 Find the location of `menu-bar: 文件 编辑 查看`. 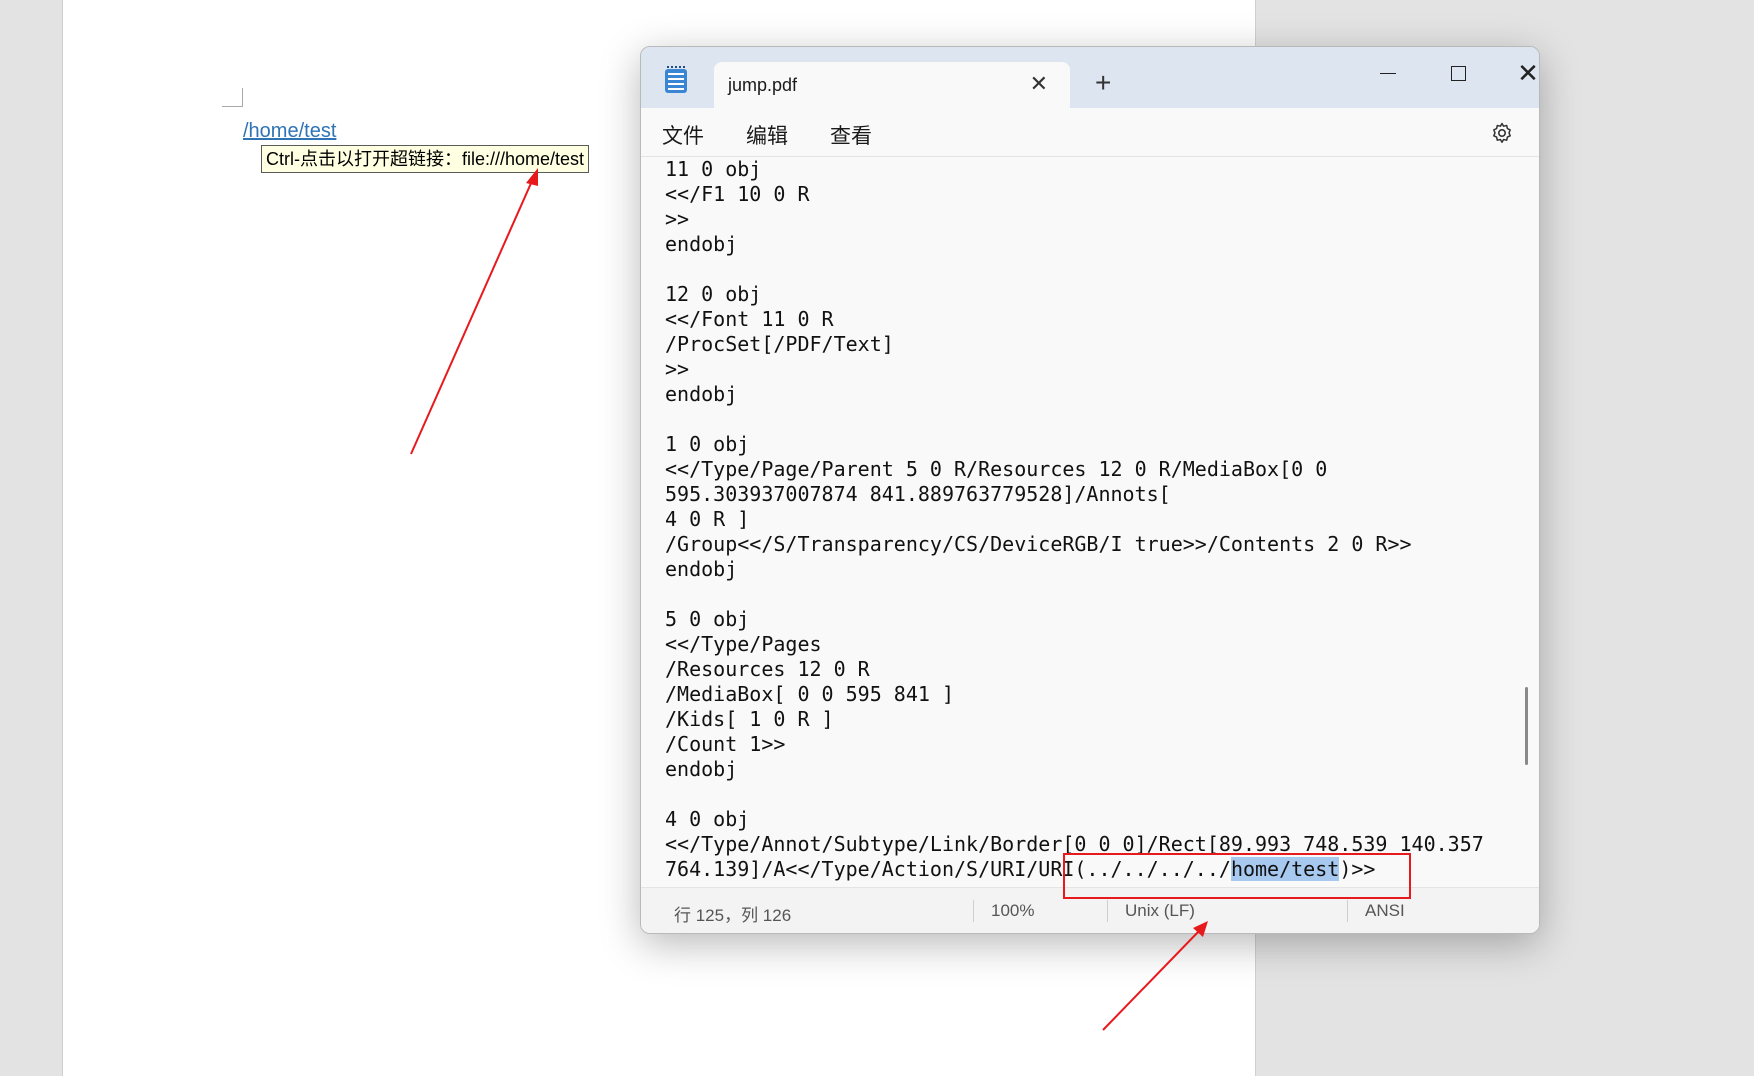

menu-bar: 文件 编辑 查看 is located at coordinates (1090, 132).